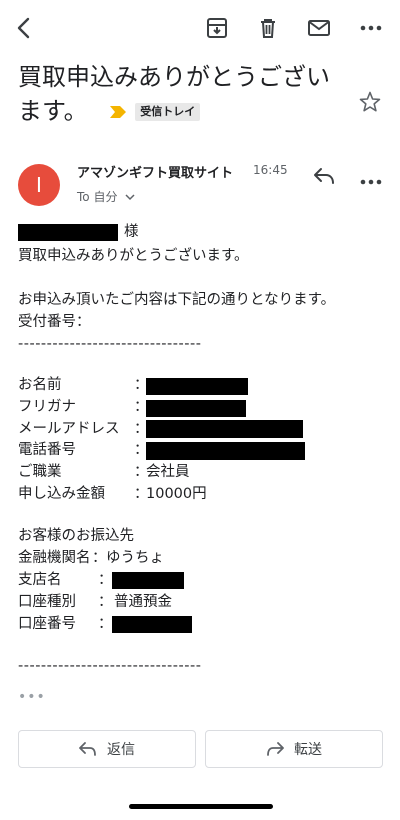  I want to click on field-label: 電話番号, so click(47, 450).